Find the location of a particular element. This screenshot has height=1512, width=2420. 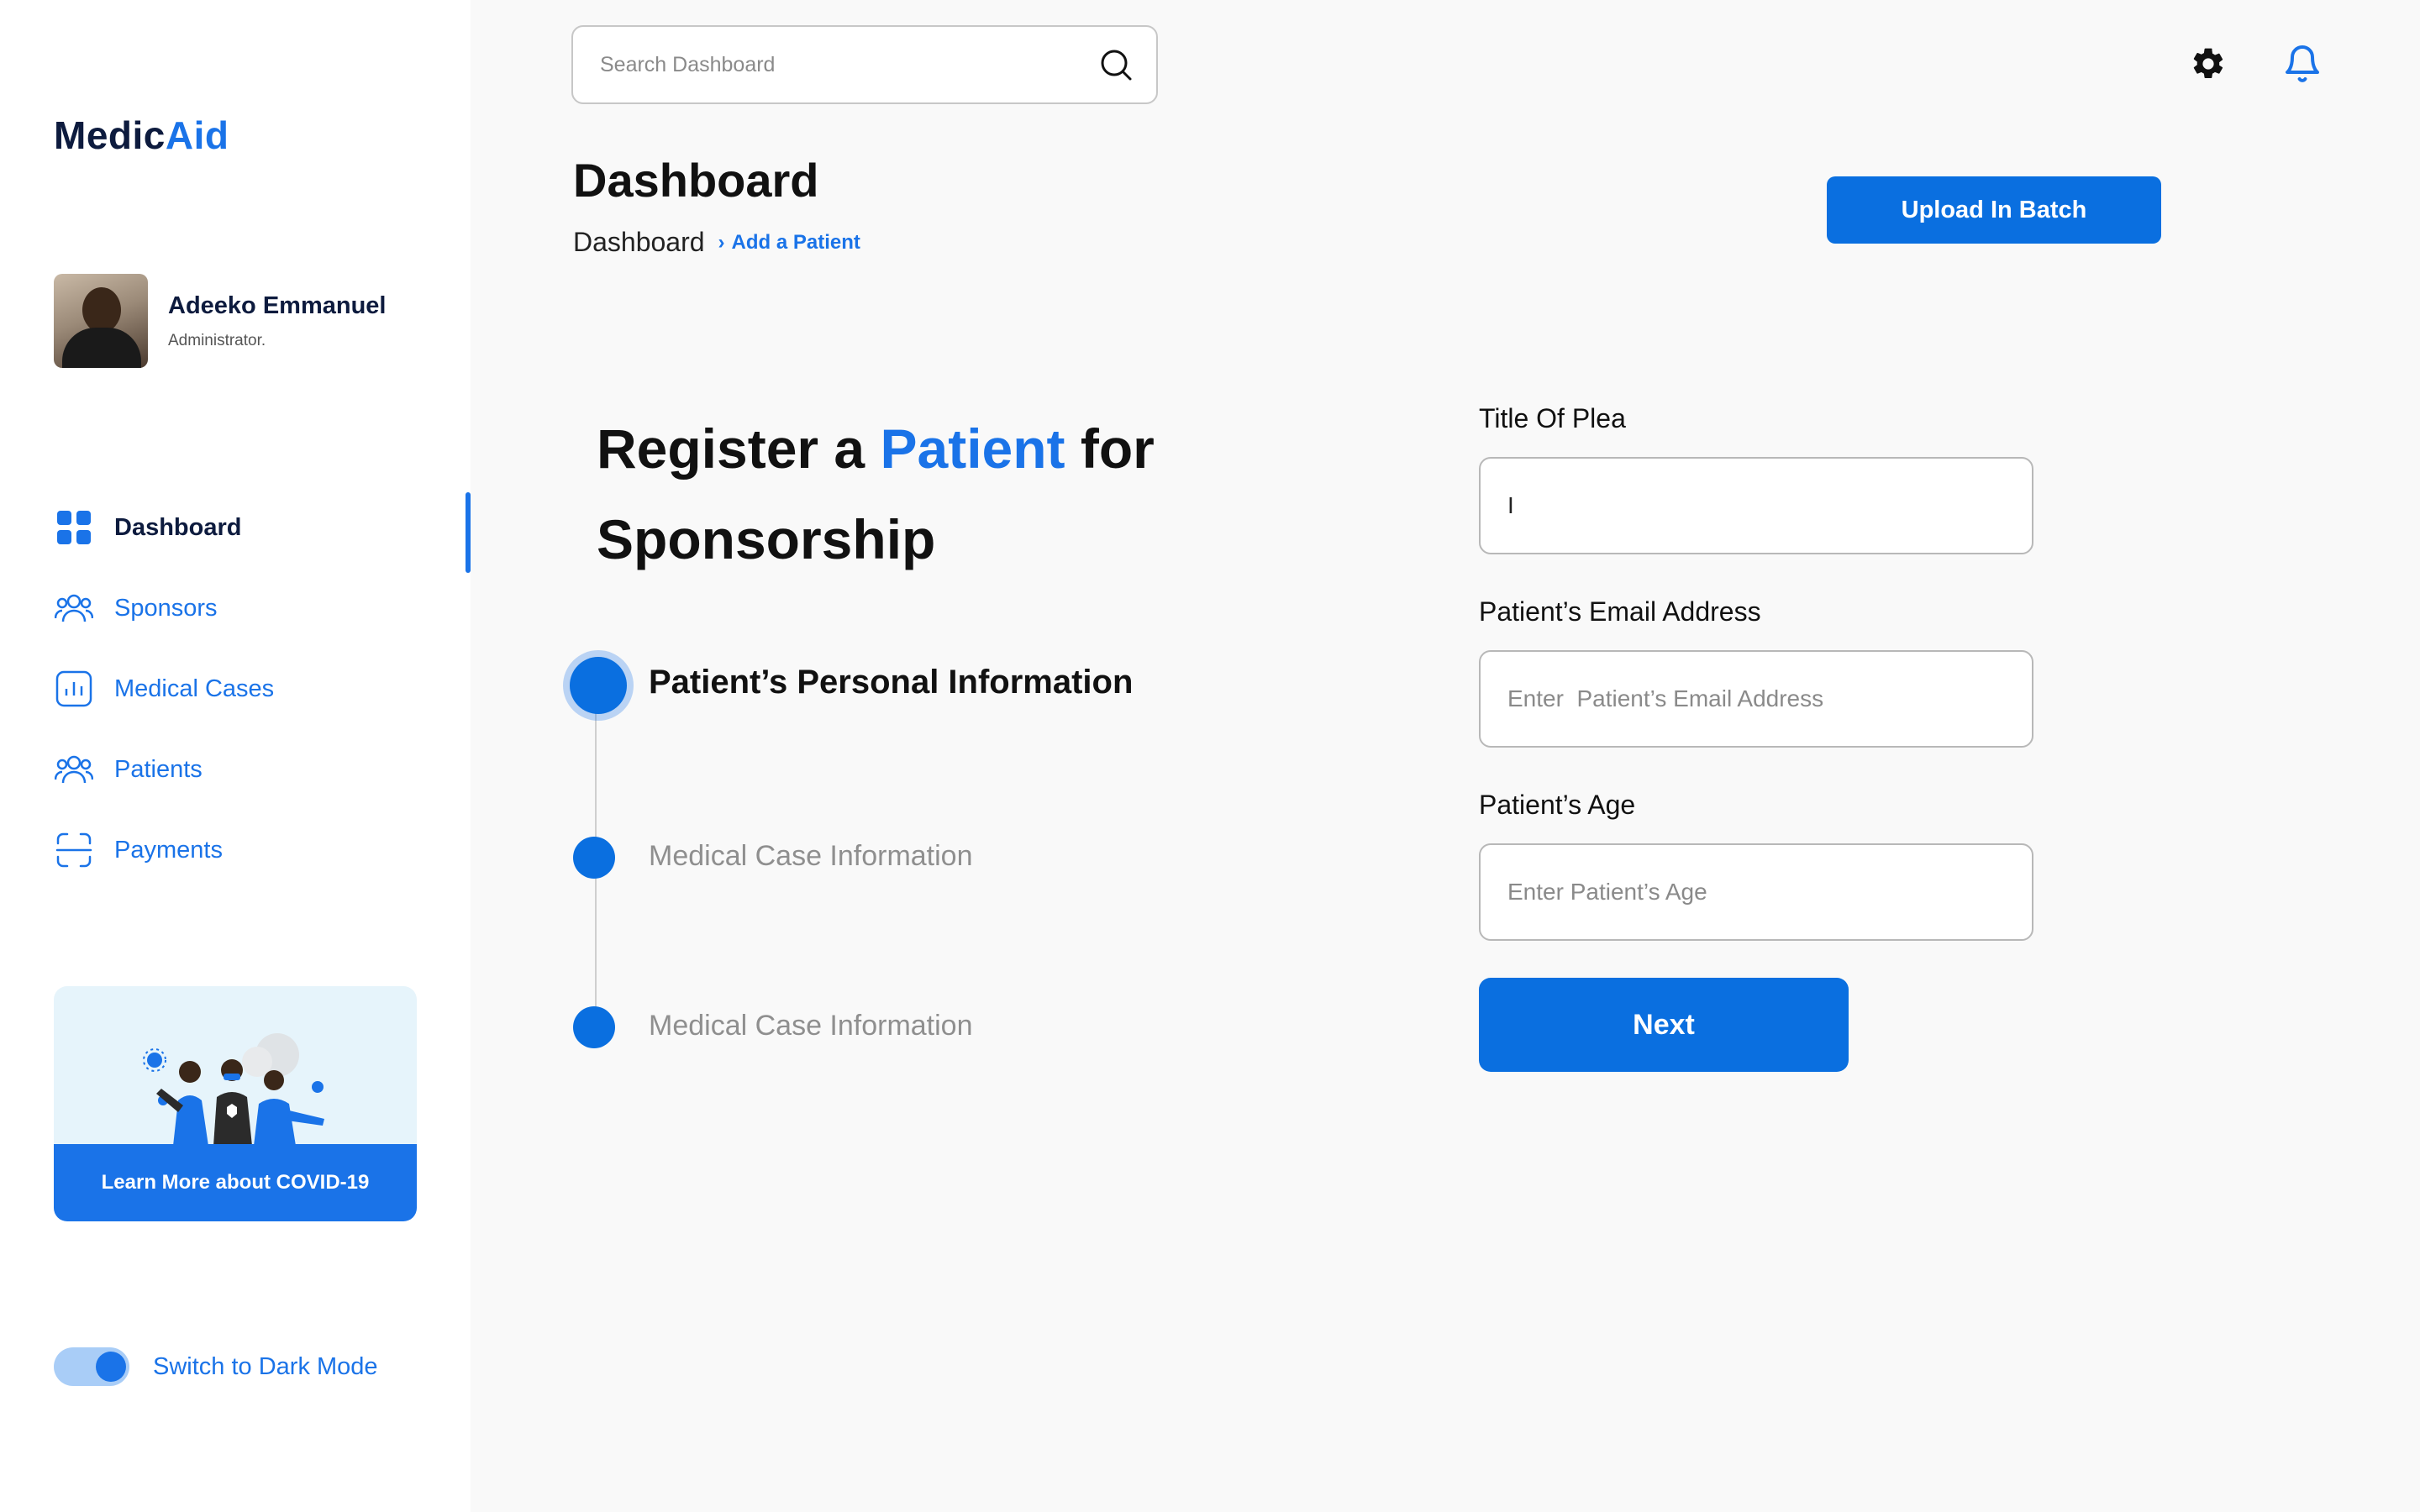

age-label: Patient’s Age is located at coordinates (1558, 805).